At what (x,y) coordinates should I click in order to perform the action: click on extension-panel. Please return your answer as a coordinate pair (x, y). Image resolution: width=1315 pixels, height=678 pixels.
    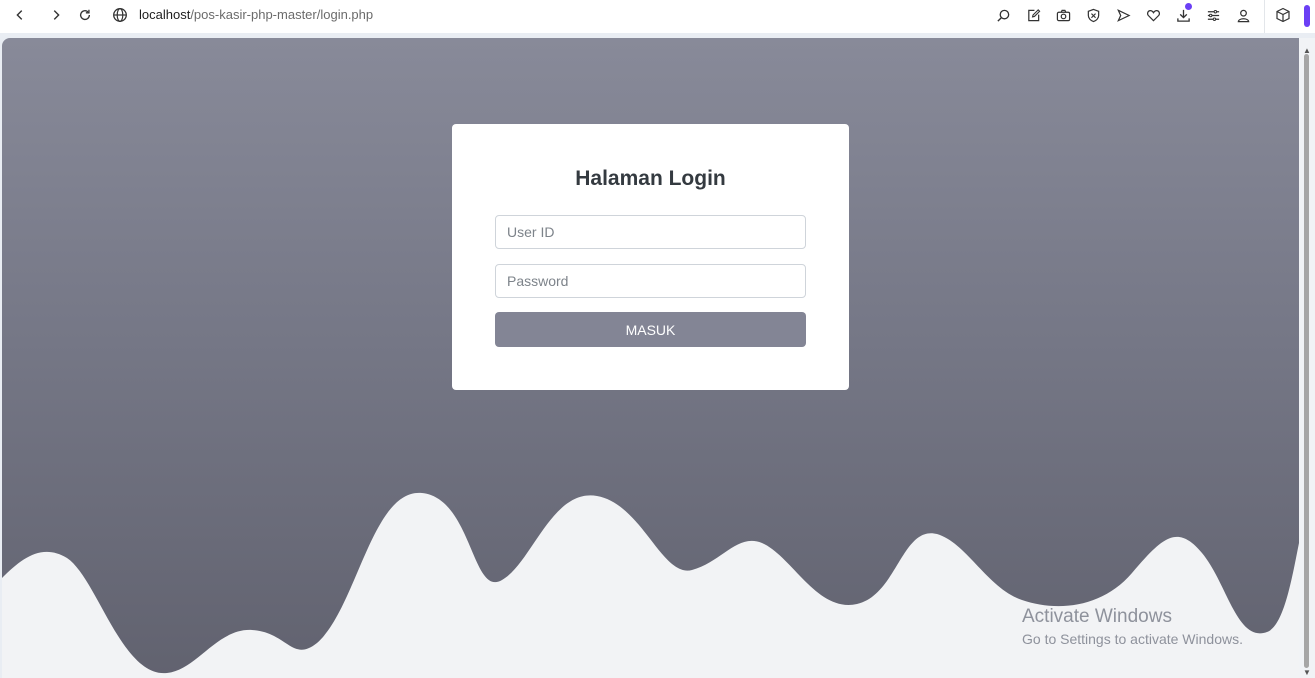
    Looking at the image, I should click on (1289, 16).